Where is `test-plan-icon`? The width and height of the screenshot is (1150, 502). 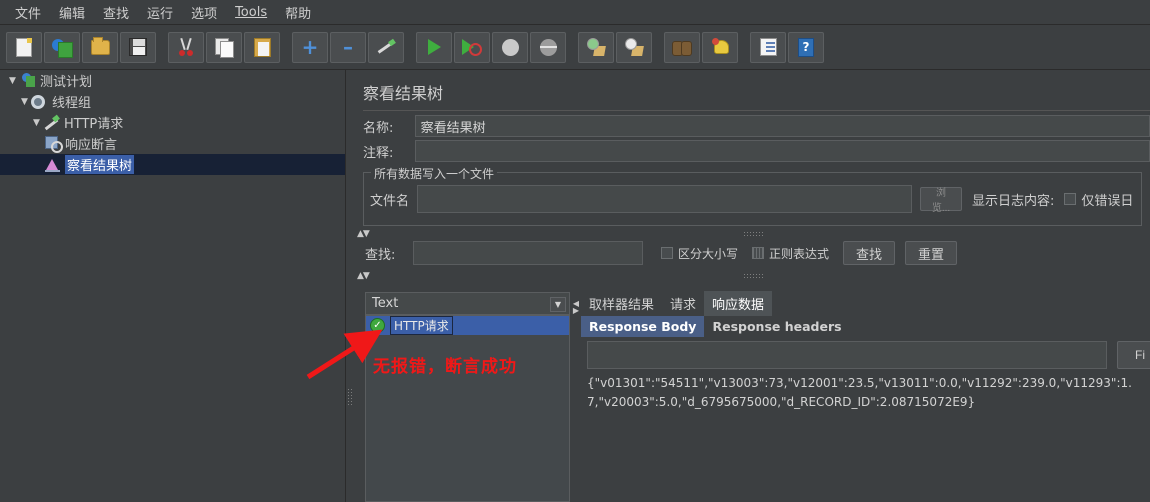
test-plan-icon is located at coordinates (28, 80).